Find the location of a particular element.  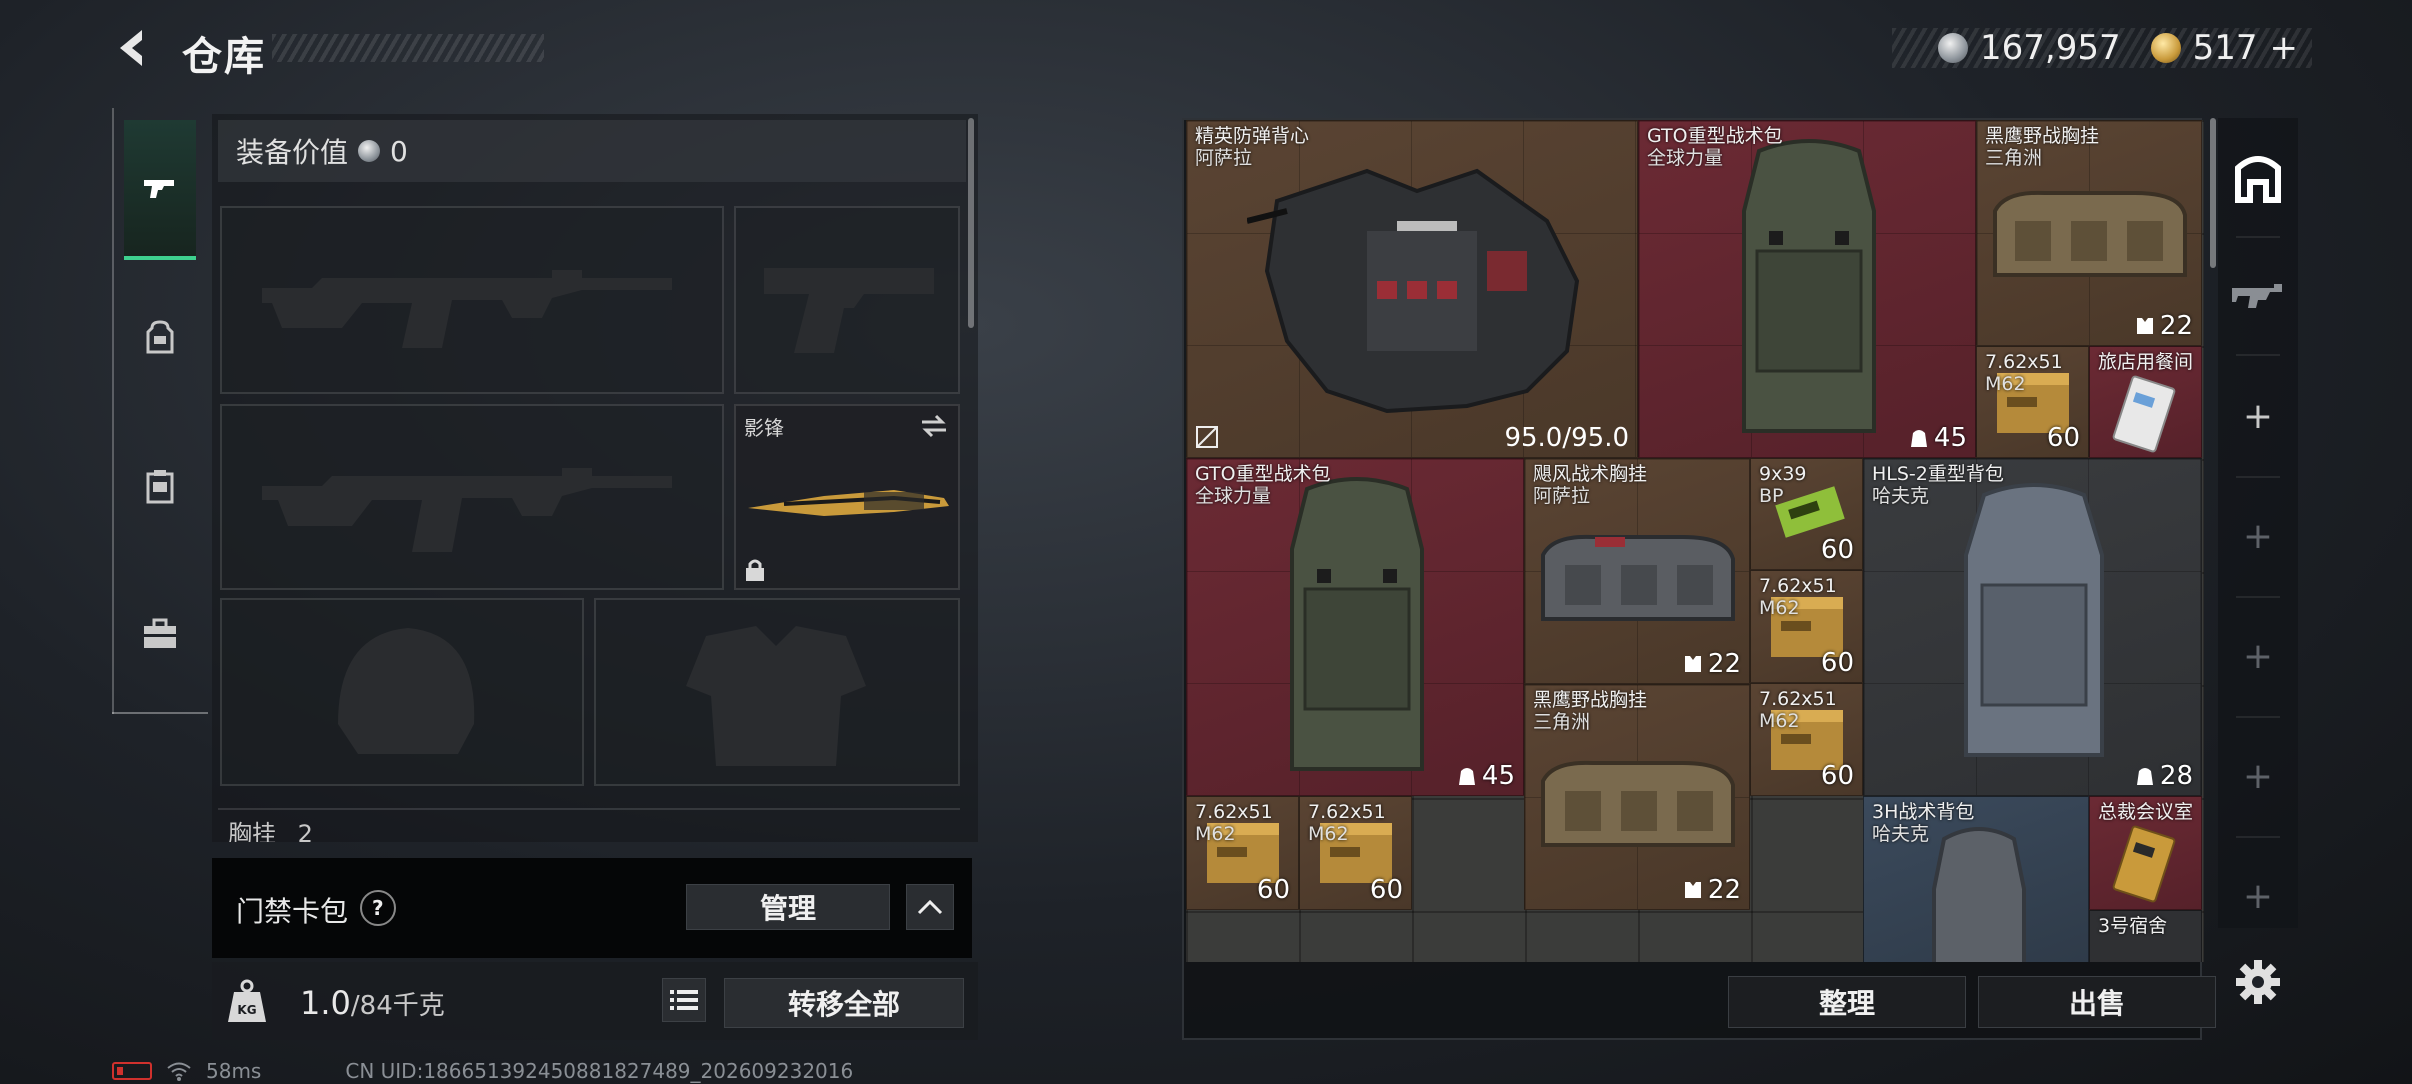

help-icon-glyph: ? is located at coordinates (378, 907).